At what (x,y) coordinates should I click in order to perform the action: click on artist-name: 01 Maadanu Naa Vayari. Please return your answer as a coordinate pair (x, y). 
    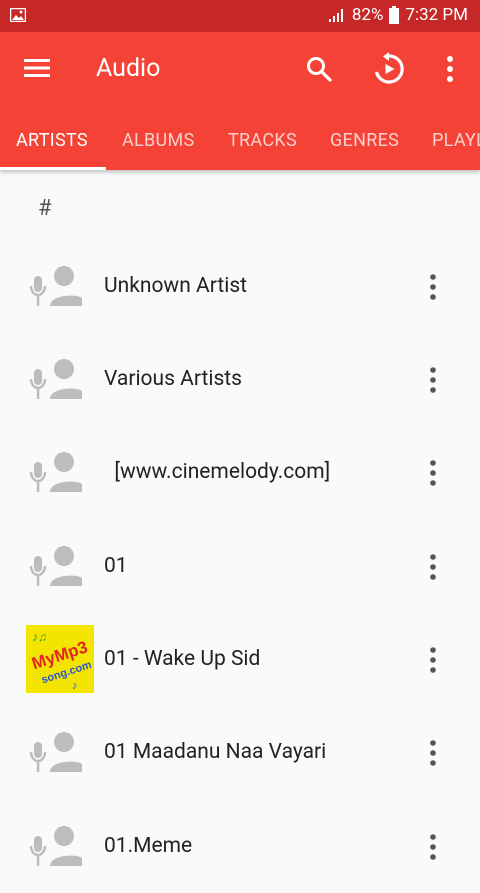
    Looking at the image, I should click on (215, 752).